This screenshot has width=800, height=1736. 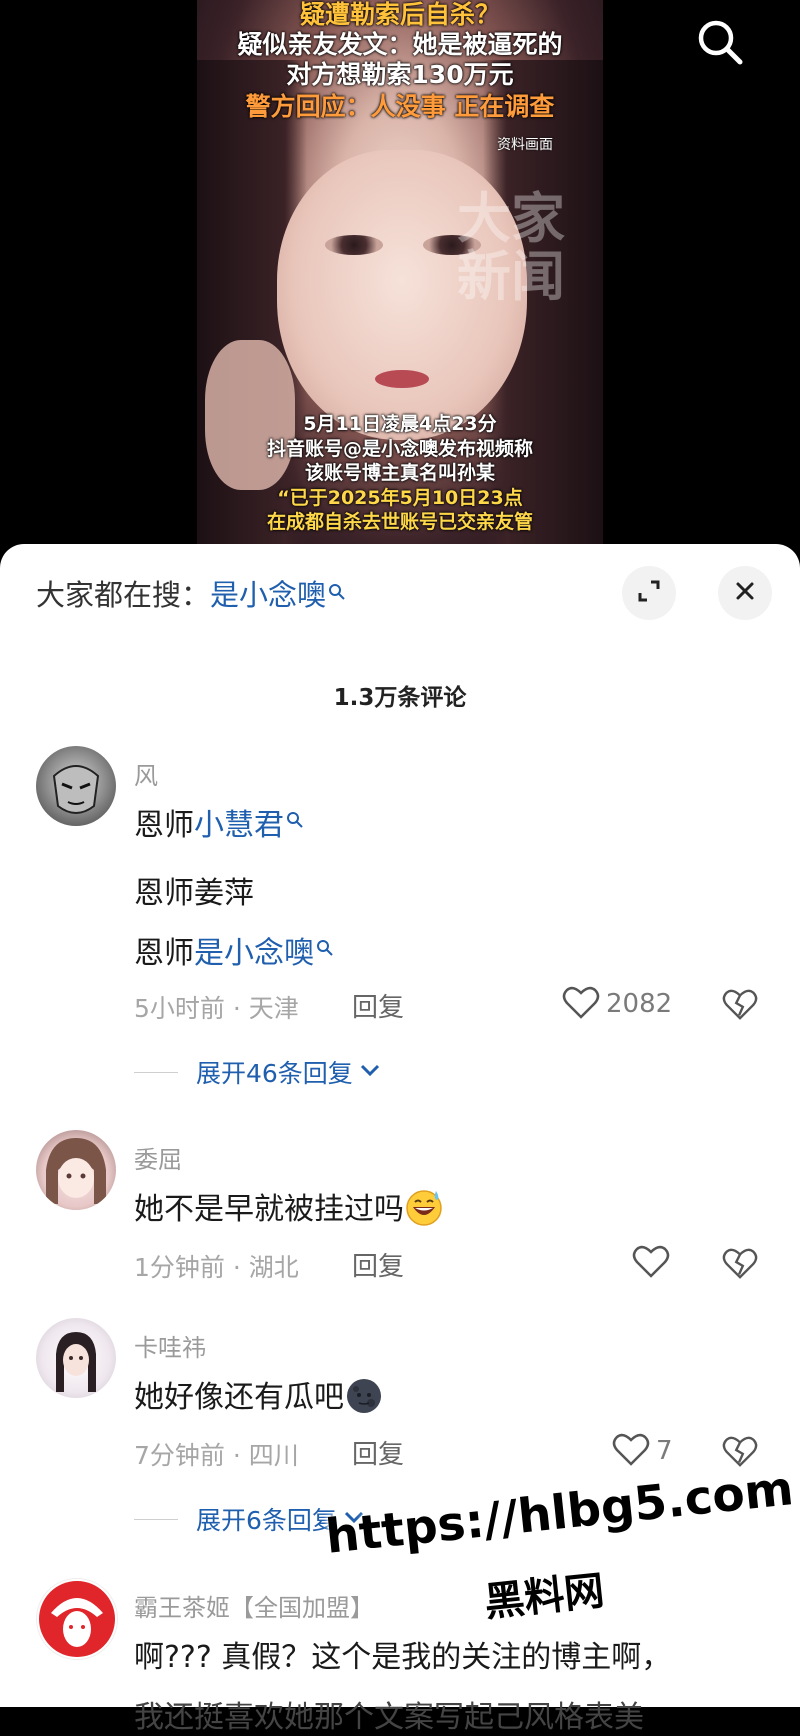 I want to click on video-source-label: 资料画面, so click(x=525, y=145).